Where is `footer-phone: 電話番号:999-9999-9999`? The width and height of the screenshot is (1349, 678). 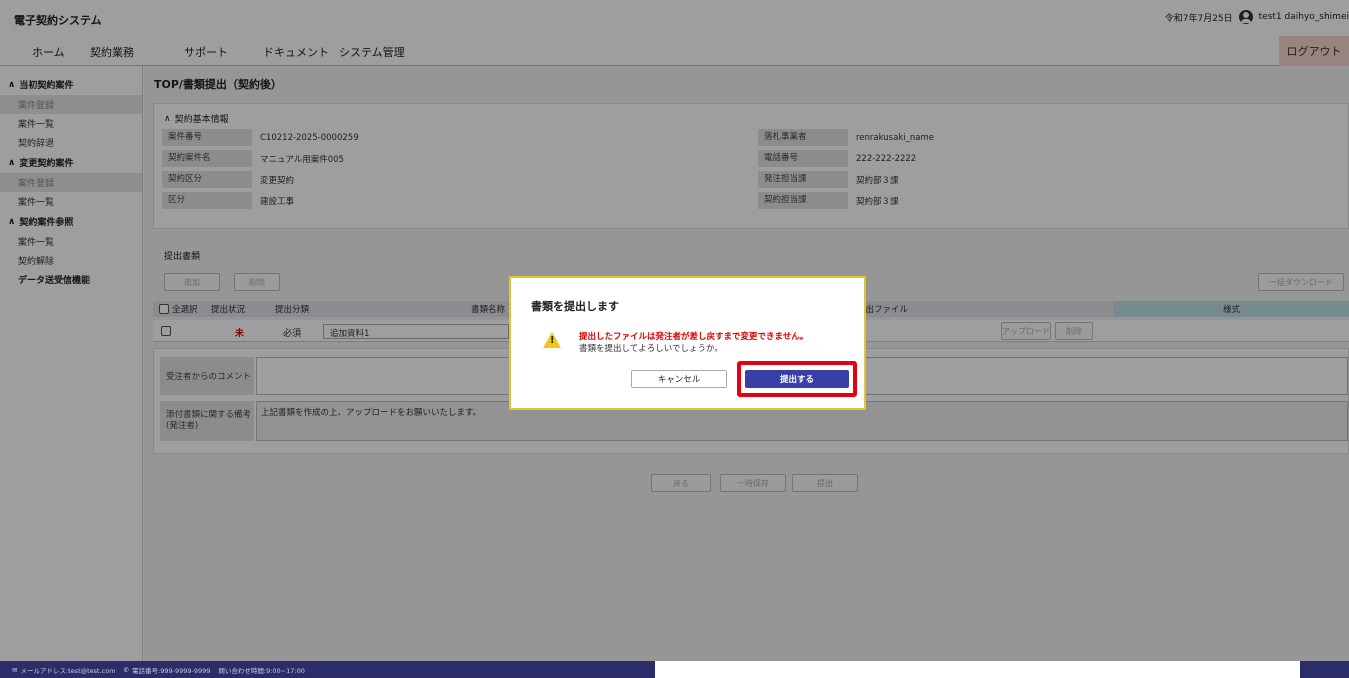
footer-phone: 電話番号:999-9999-9999 is located at coordinates (171, 670).